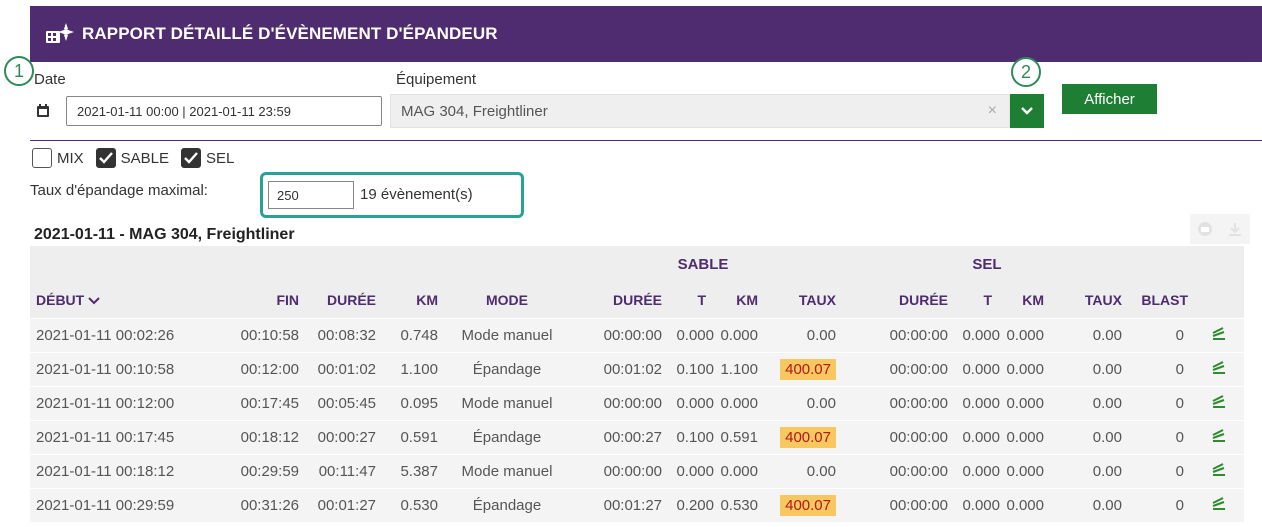 This screenshot has width=1262, height=527. What do you see at coordinates (1109, 99) in the screenshot?
I see `show-button: Afficher` at bounding box center [1109, 99].